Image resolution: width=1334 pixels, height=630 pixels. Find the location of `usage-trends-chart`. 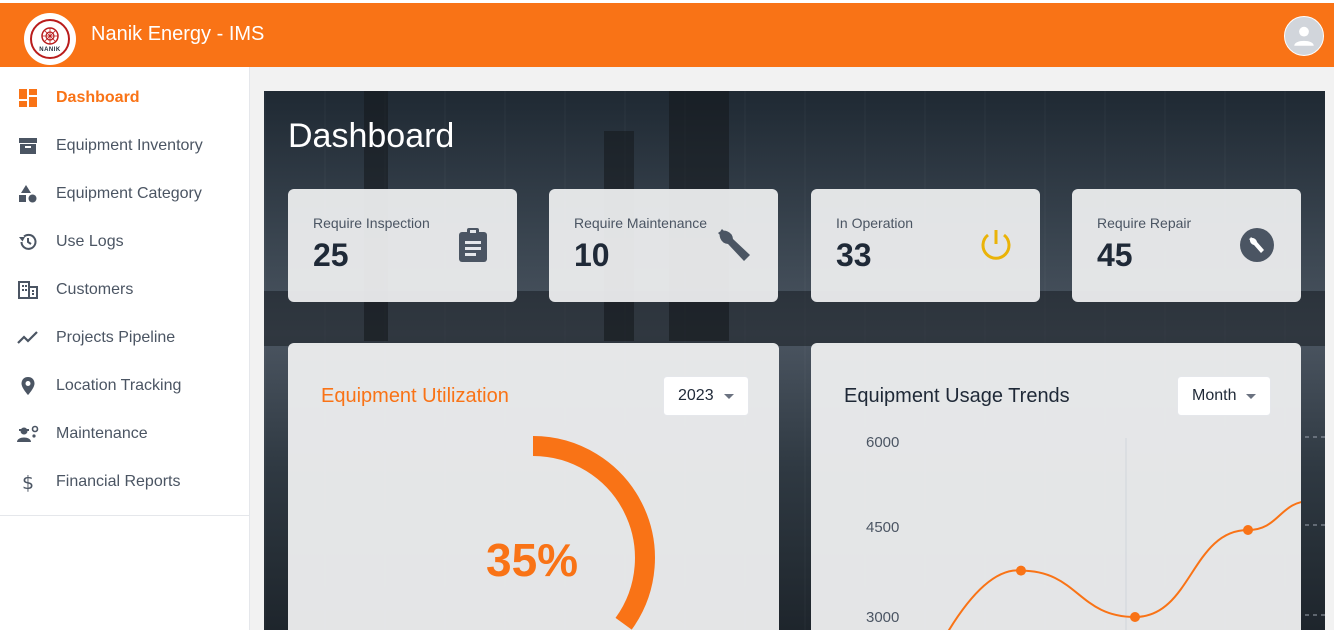

usage-trends-chart is located at coordinates (1124, 534).